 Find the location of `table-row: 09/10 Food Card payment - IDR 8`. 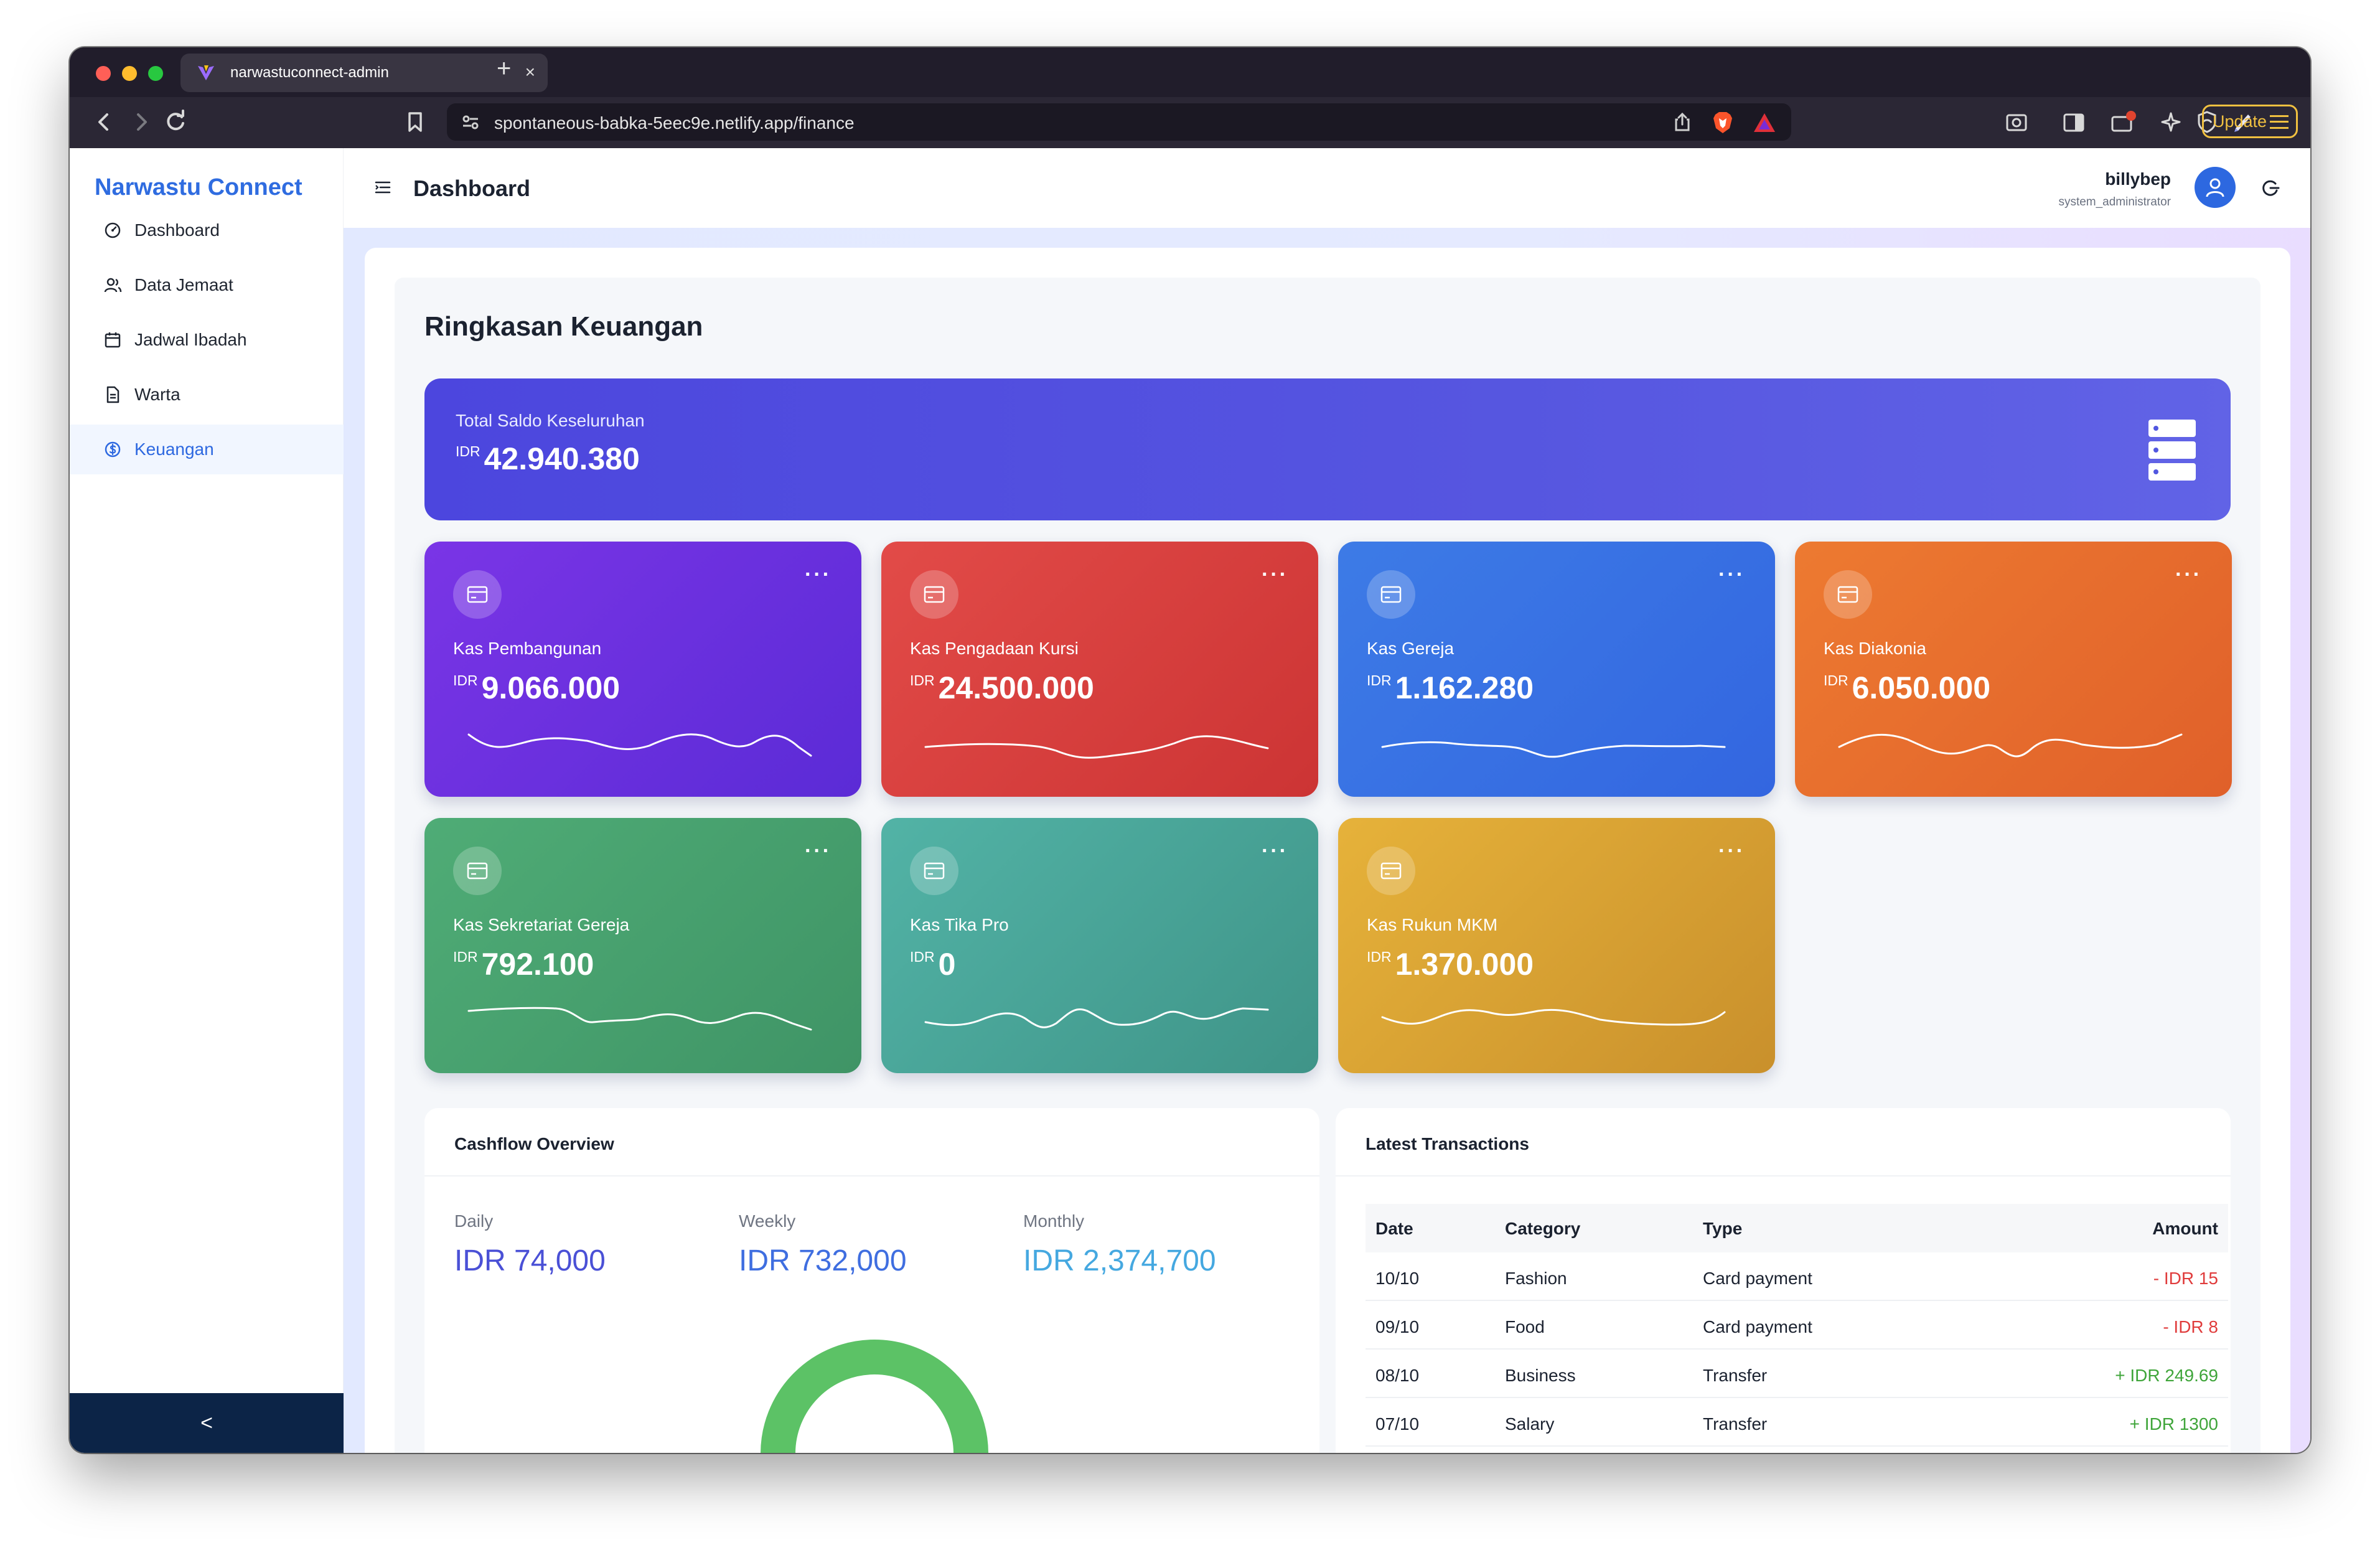

table-row: 09/10 Food Card payment - IDR 8 is located at coordinates (1797, 1325).